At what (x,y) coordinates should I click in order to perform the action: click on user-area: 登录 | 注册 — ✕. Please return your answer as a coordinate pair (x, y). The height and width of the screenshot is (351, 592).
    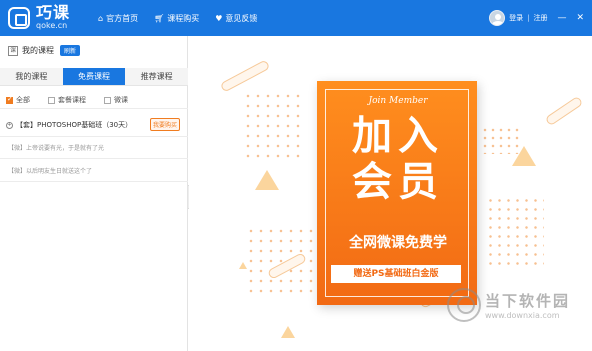
    Looking at the image, I should click on (540, 18).